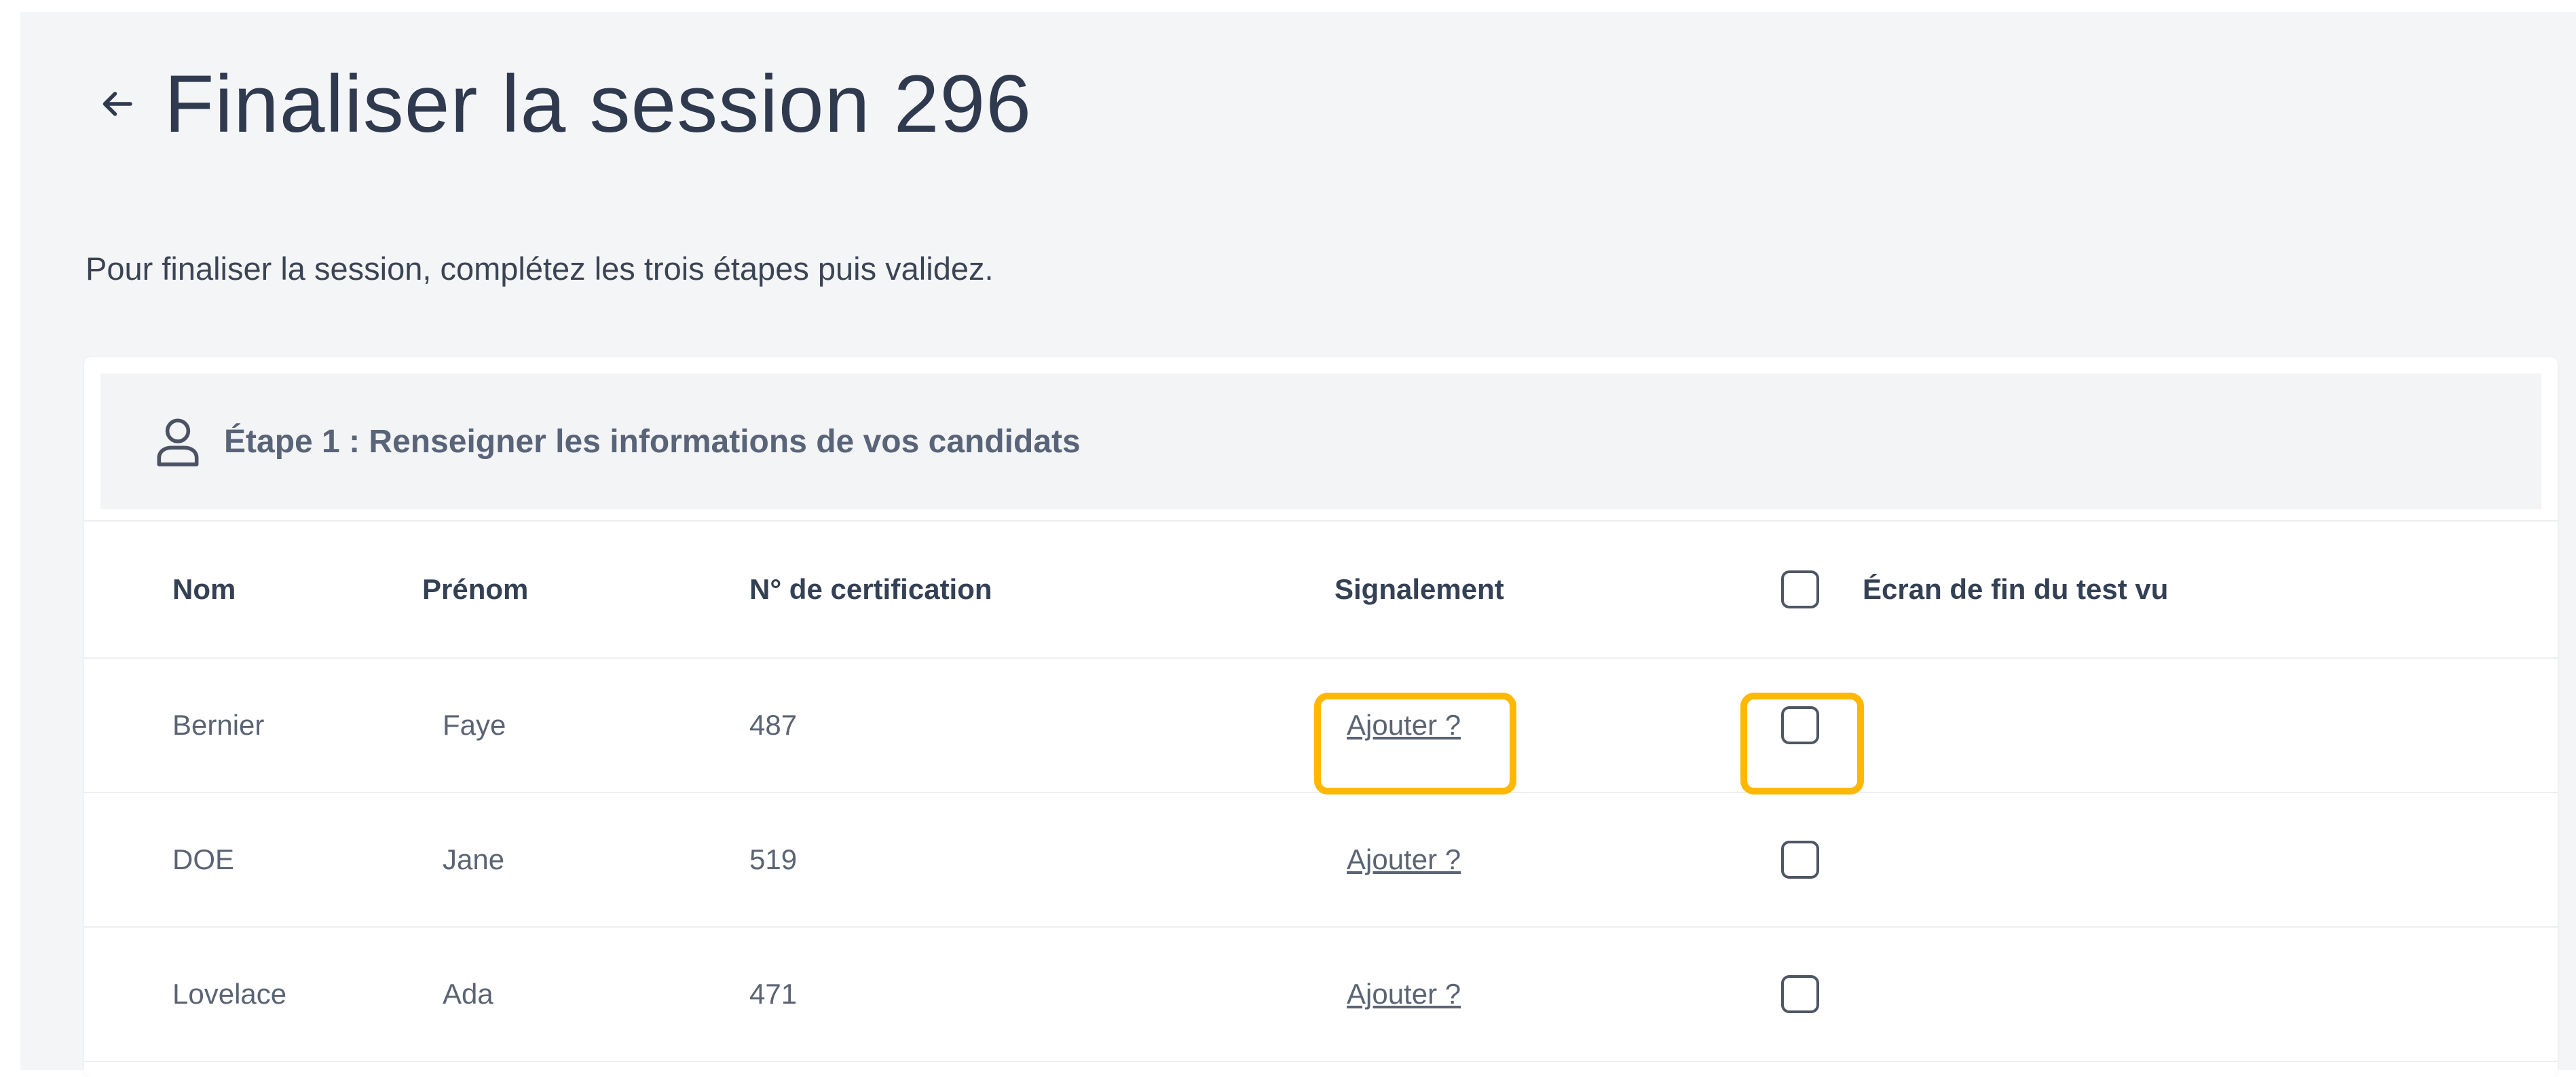 The width and height of the screenshot is (2576, 1077). Describe the element at coordinates (598, 104) in the screenshot. I see `page-title: Finaliser la session 296` at that location.